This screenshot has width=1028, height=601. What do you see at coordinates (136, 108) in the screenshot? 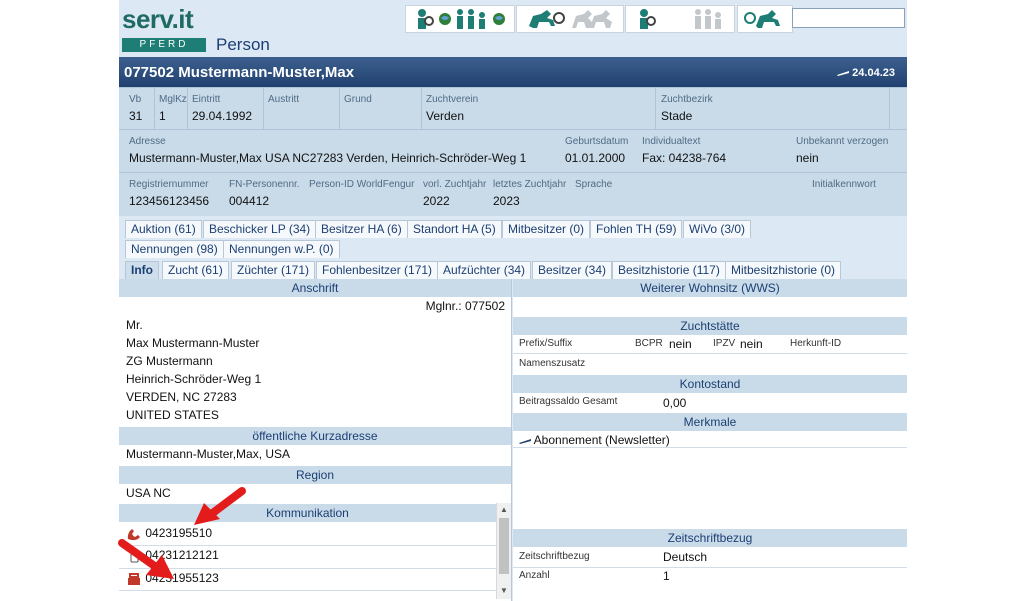
I see `field-vb: Vb 31` at bounding box center [136, 108].